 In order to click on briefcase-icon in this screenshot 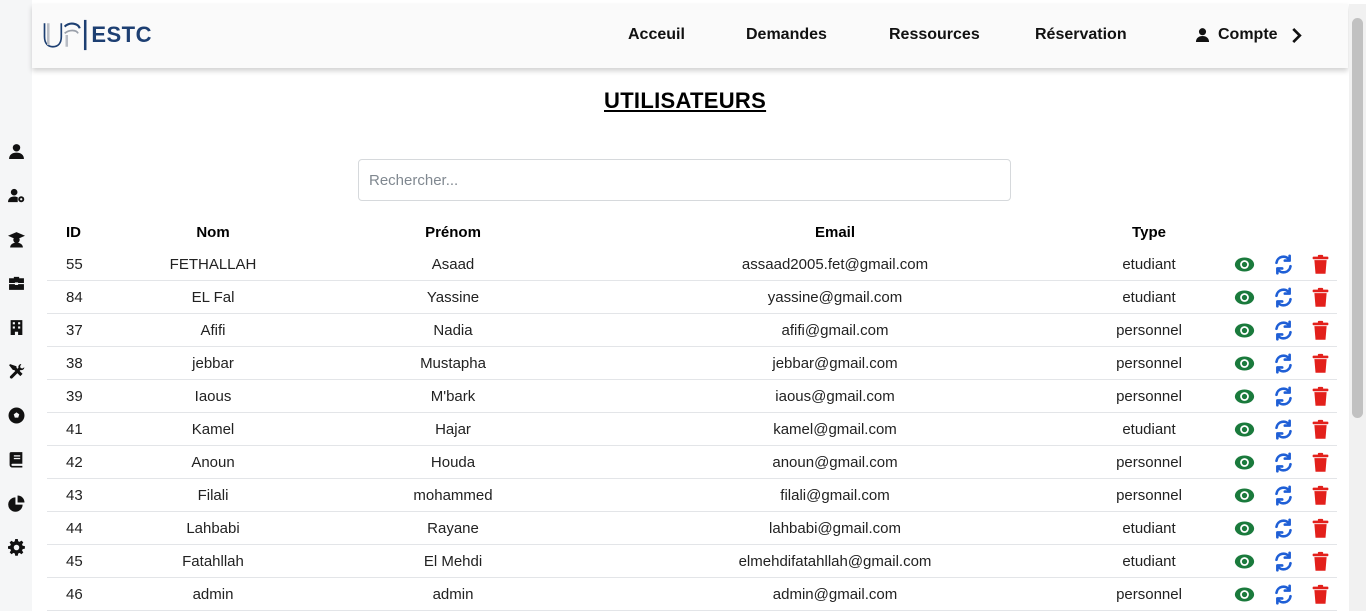, I will do `click(16, 283)`.